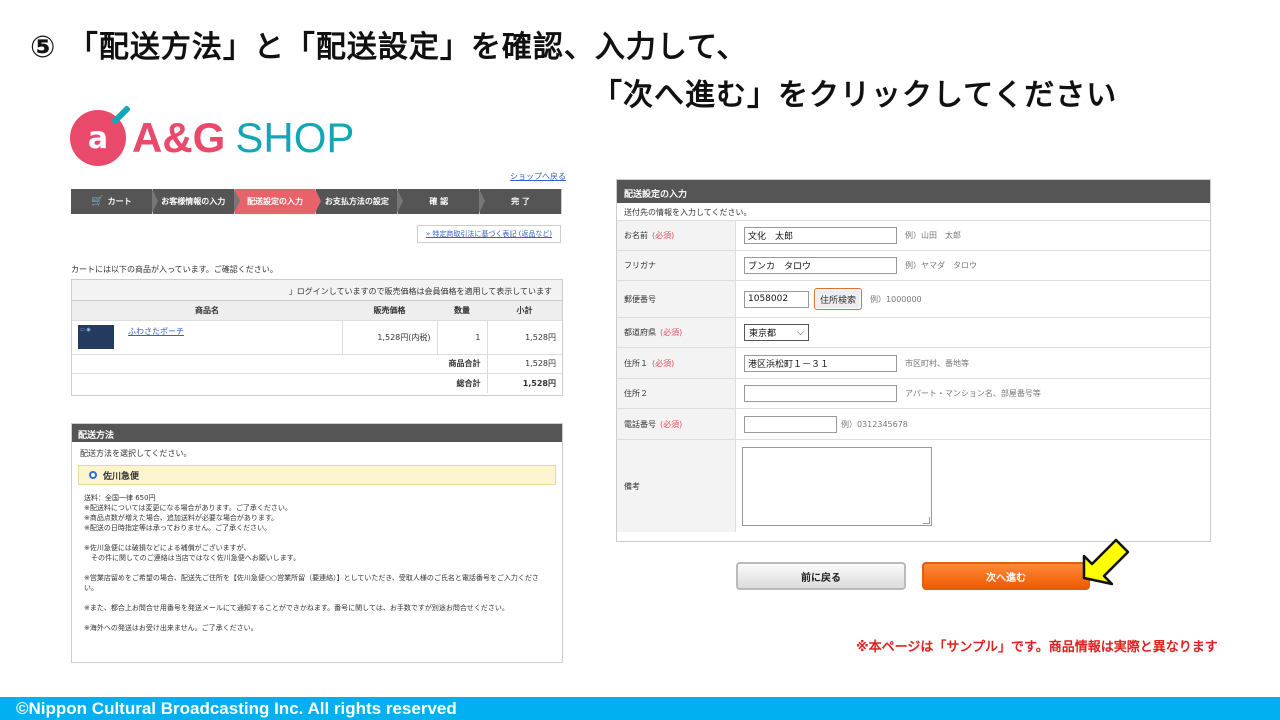 The height and width of the screenshot is (720, 1280). I want to click on radio-selected-icon, so click(93, 475).